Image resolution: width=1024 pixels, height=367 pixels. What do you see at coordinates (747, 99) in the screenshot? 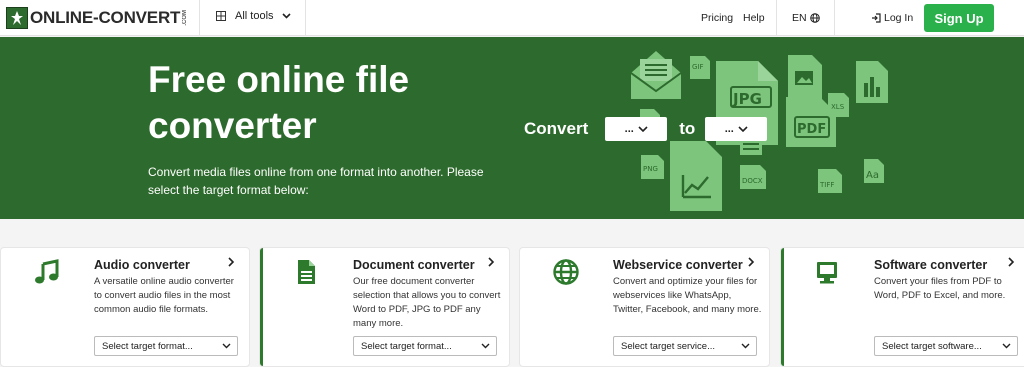
I see `svg-text: JPG` at bounding box center [747, 99].